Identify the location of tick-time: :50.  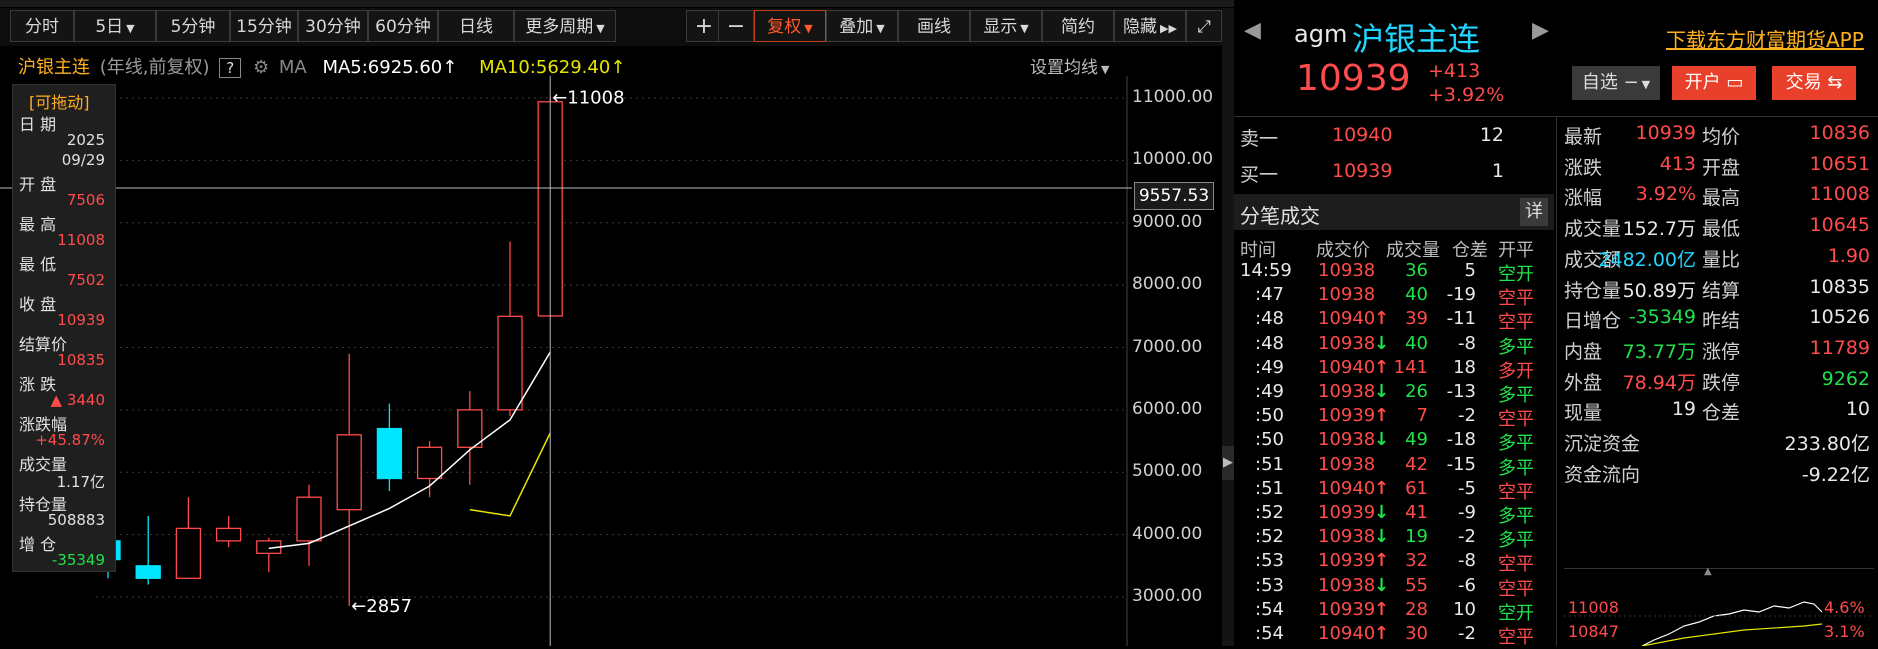
(1269, 440).